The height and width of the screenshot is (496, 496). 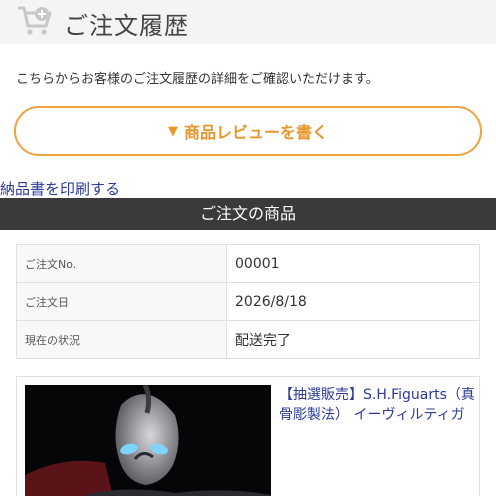 I want to click on order-status-label: 現在の状況, so click(x=121, y=339).